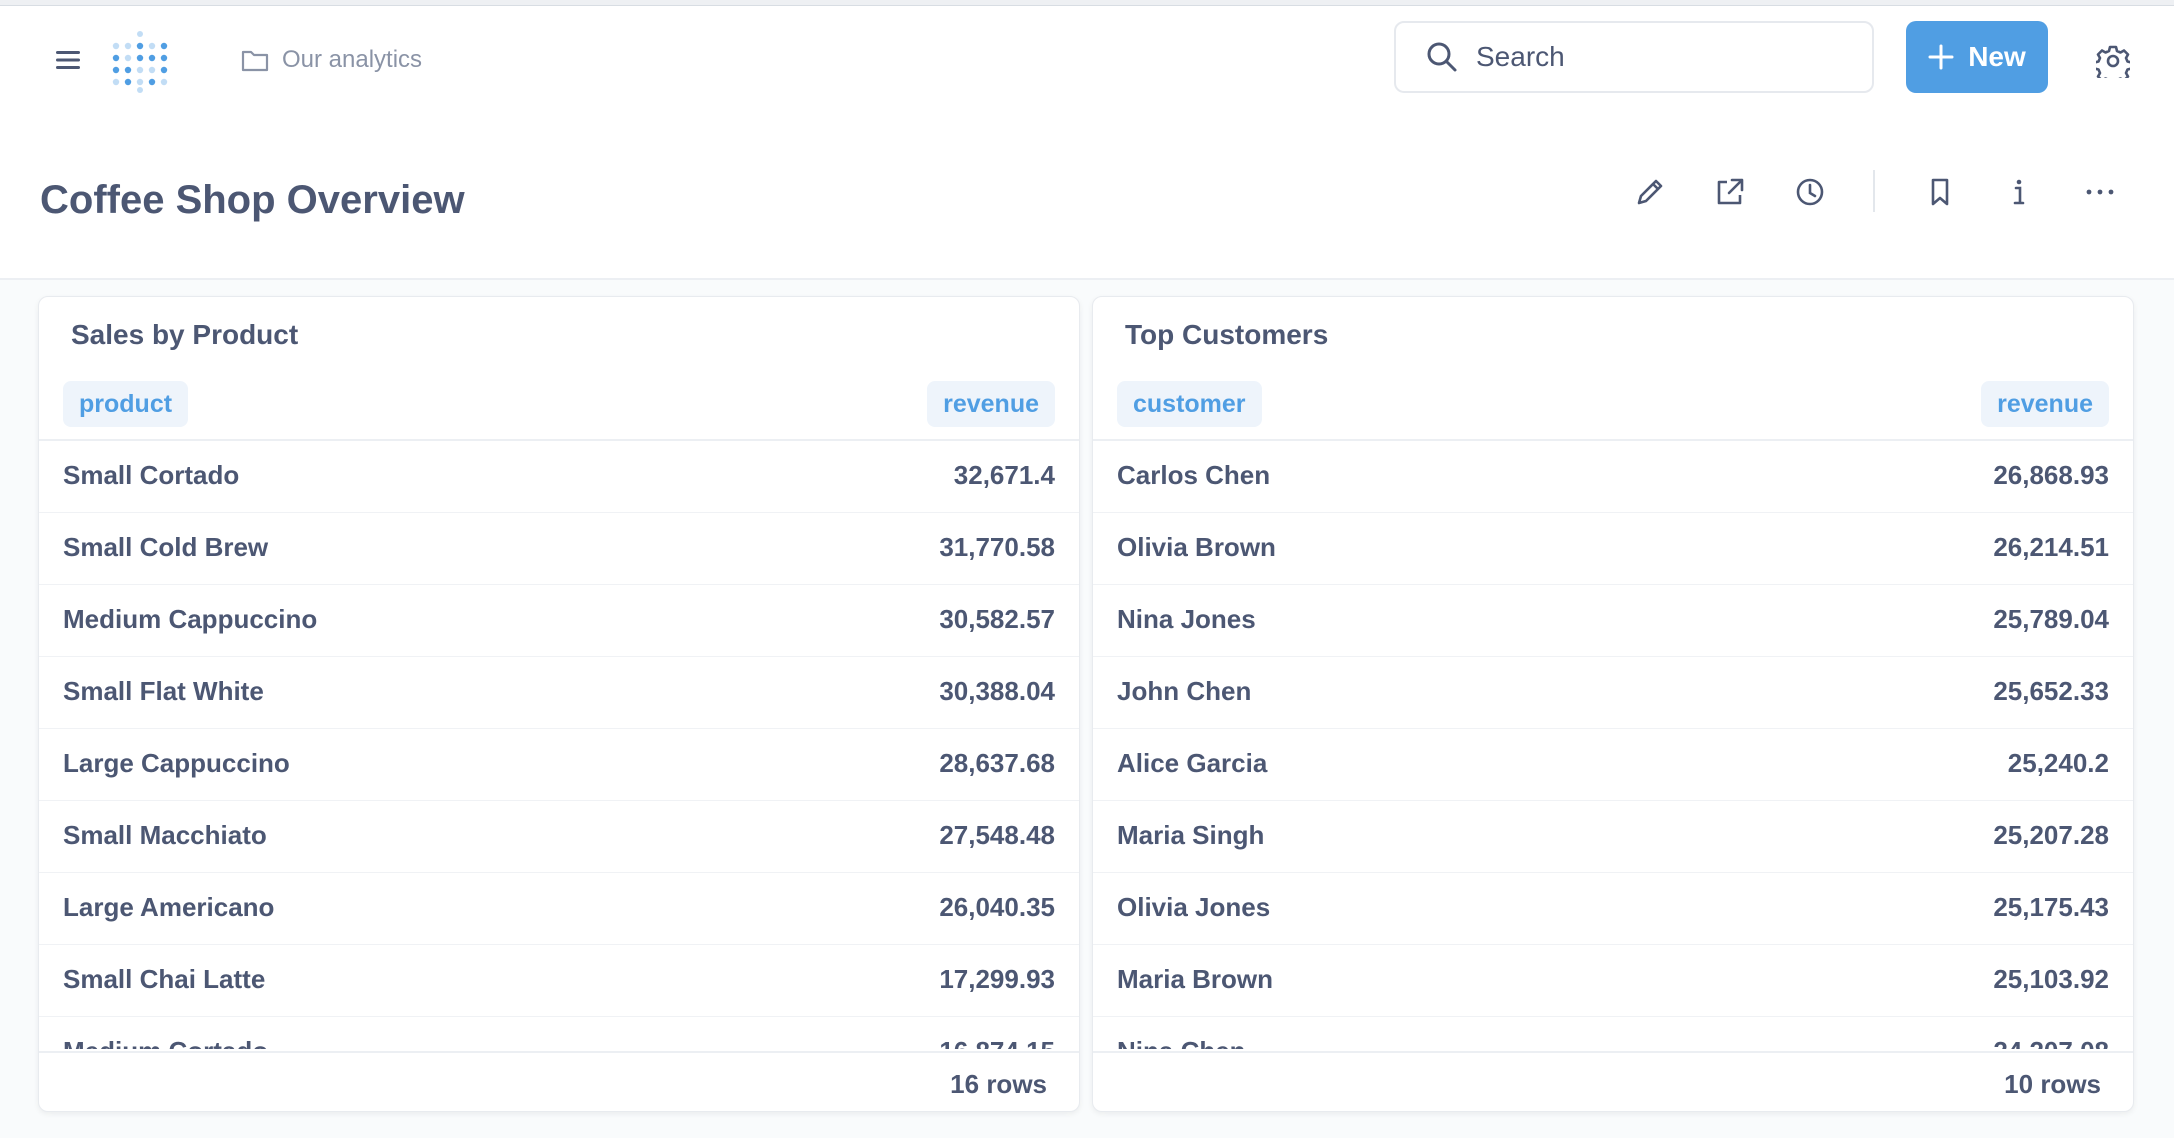 Image resolution: width=2174 pixels, height=1138 pixels. What do you see at coordinates (1181, 1042) in the screenshot?
I see `cell-customer: Nina Chen` at bounding box center [1181, 1042].